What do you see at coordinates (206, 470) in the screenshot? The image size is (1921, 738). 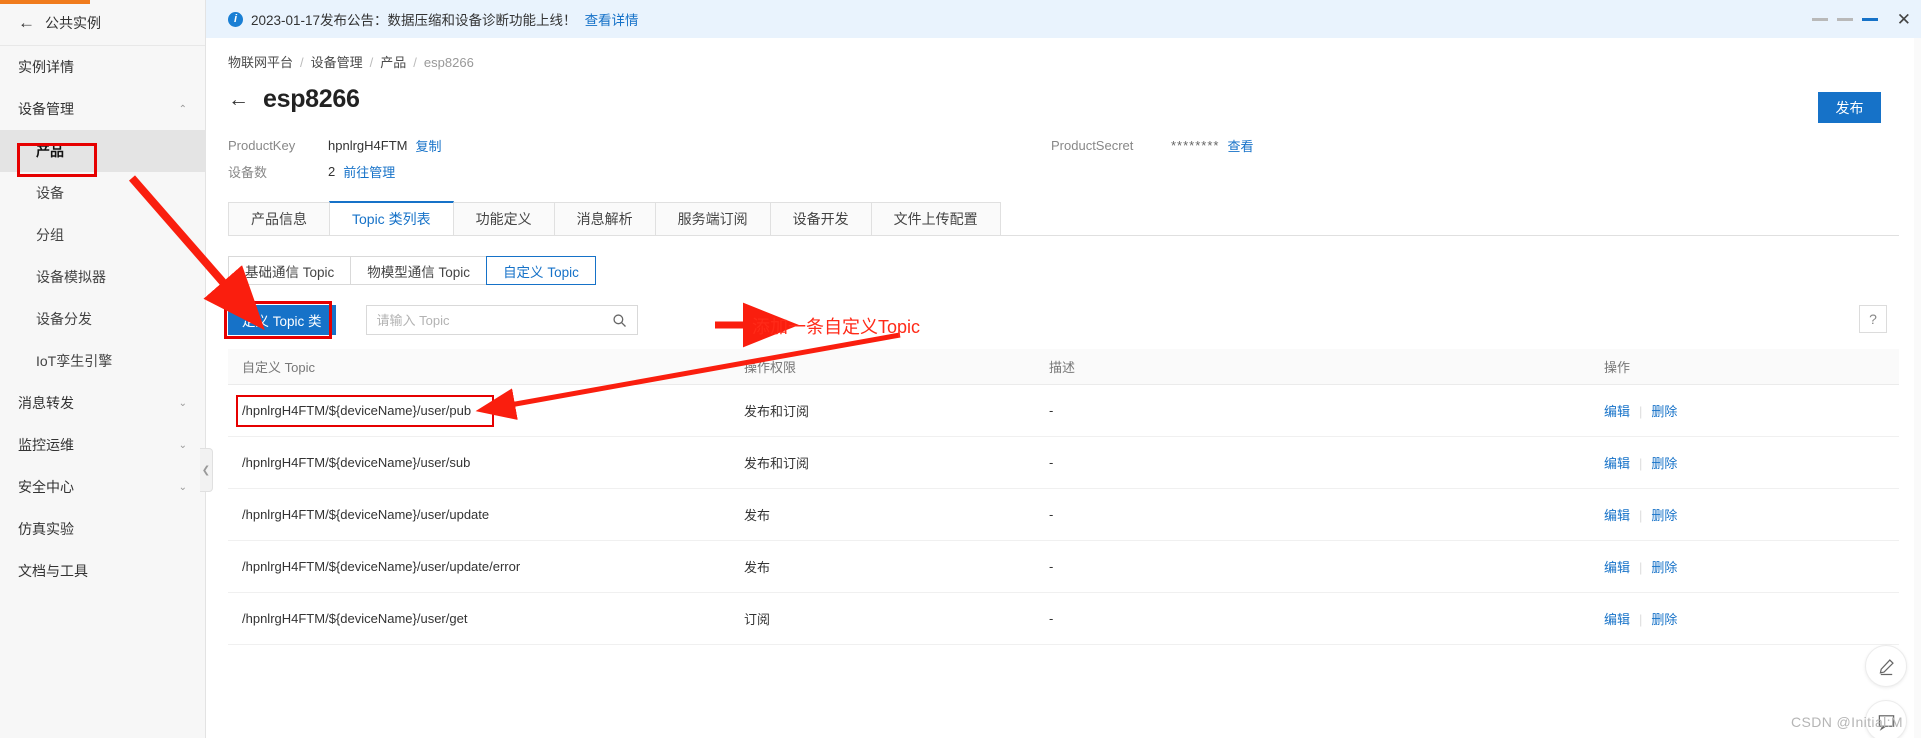 I see `sidebar-collapse-handle: ❮` at bounding box center [206, 470].